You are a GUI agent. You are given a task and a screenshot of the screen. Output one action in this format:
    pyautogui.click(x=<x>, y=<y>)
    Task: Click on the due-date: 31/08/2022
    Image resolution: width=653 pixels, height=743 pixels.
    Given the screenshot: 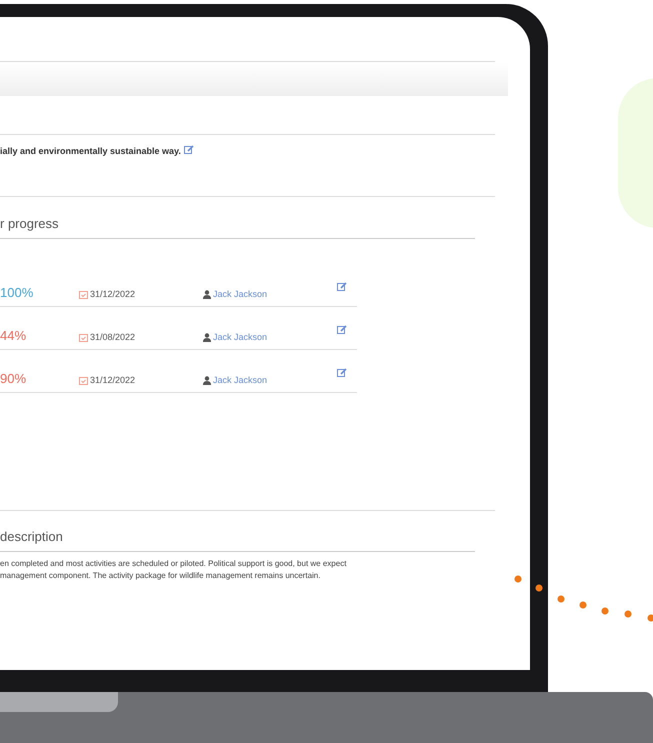 What is the action you would take?
    pyautogui.click(x=113, y=337)
    